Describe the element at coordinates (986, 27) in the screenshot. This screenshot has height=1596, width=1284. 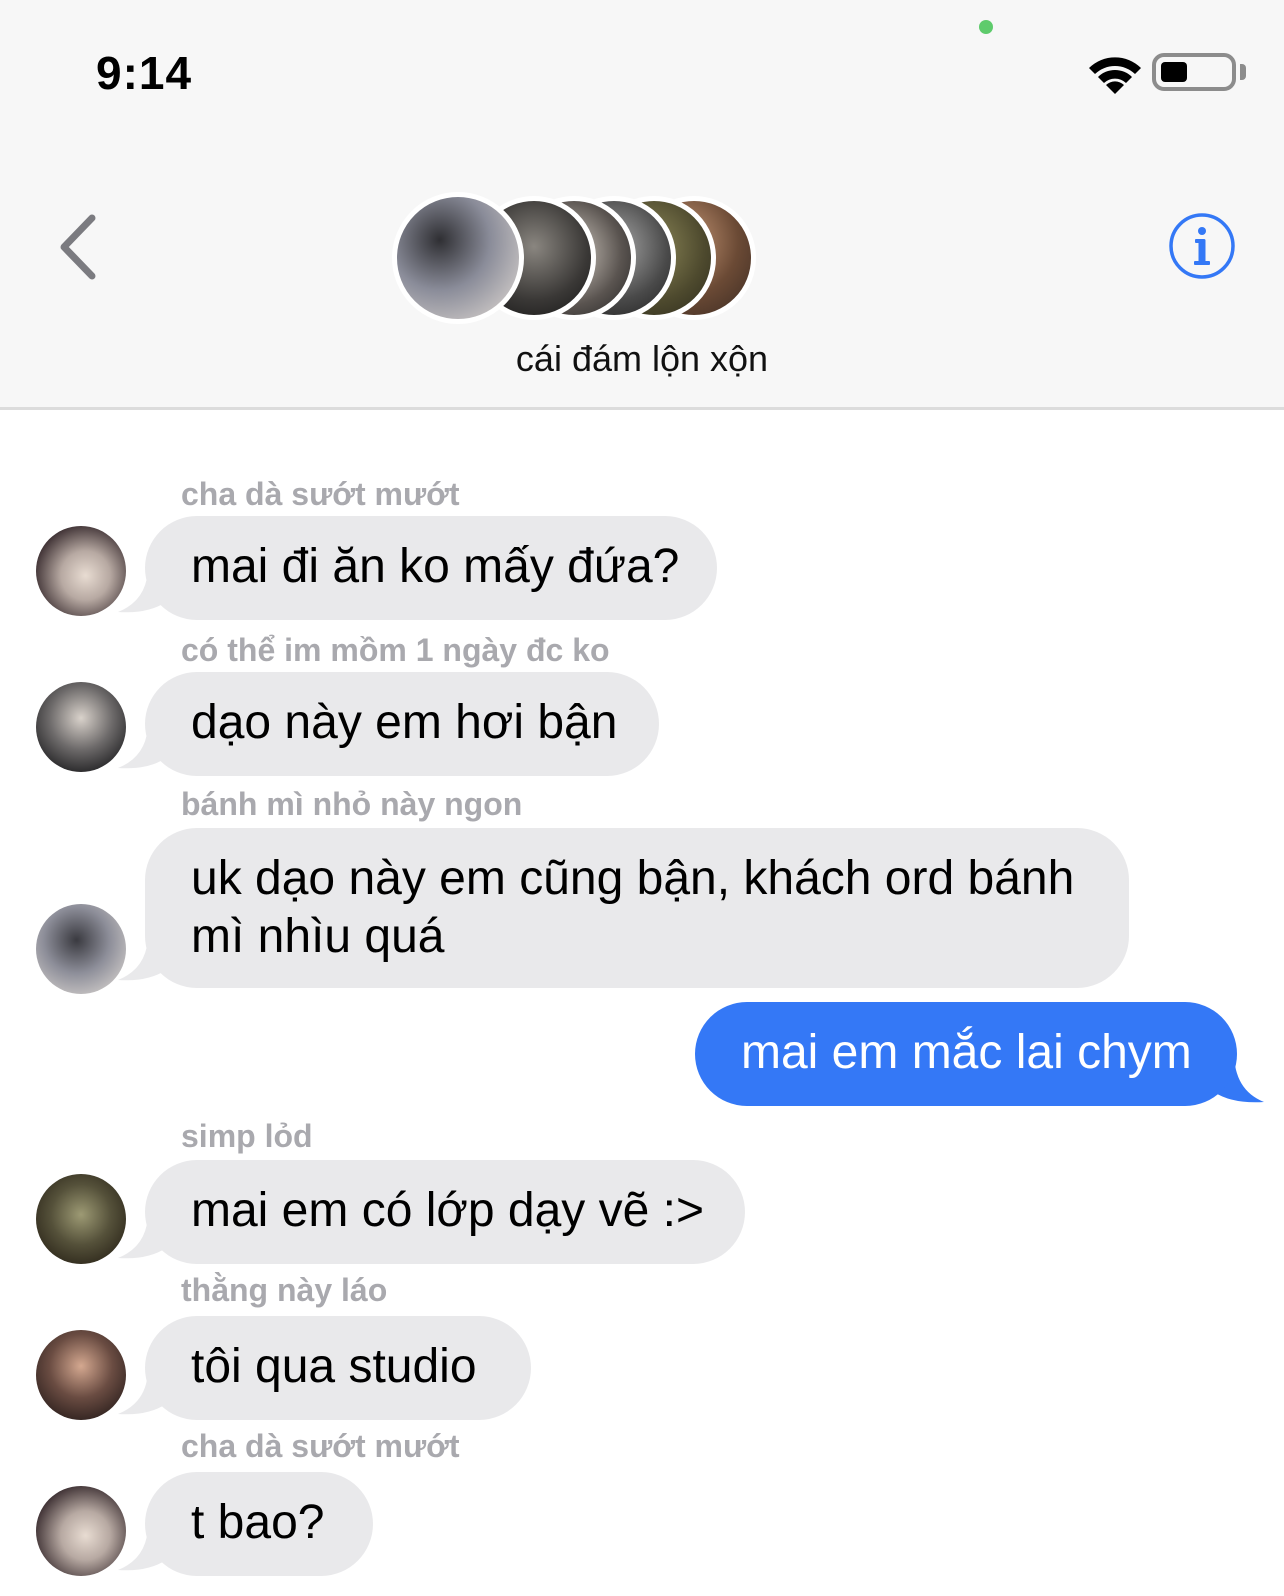
I see `camera-indicator-dot` at that location.